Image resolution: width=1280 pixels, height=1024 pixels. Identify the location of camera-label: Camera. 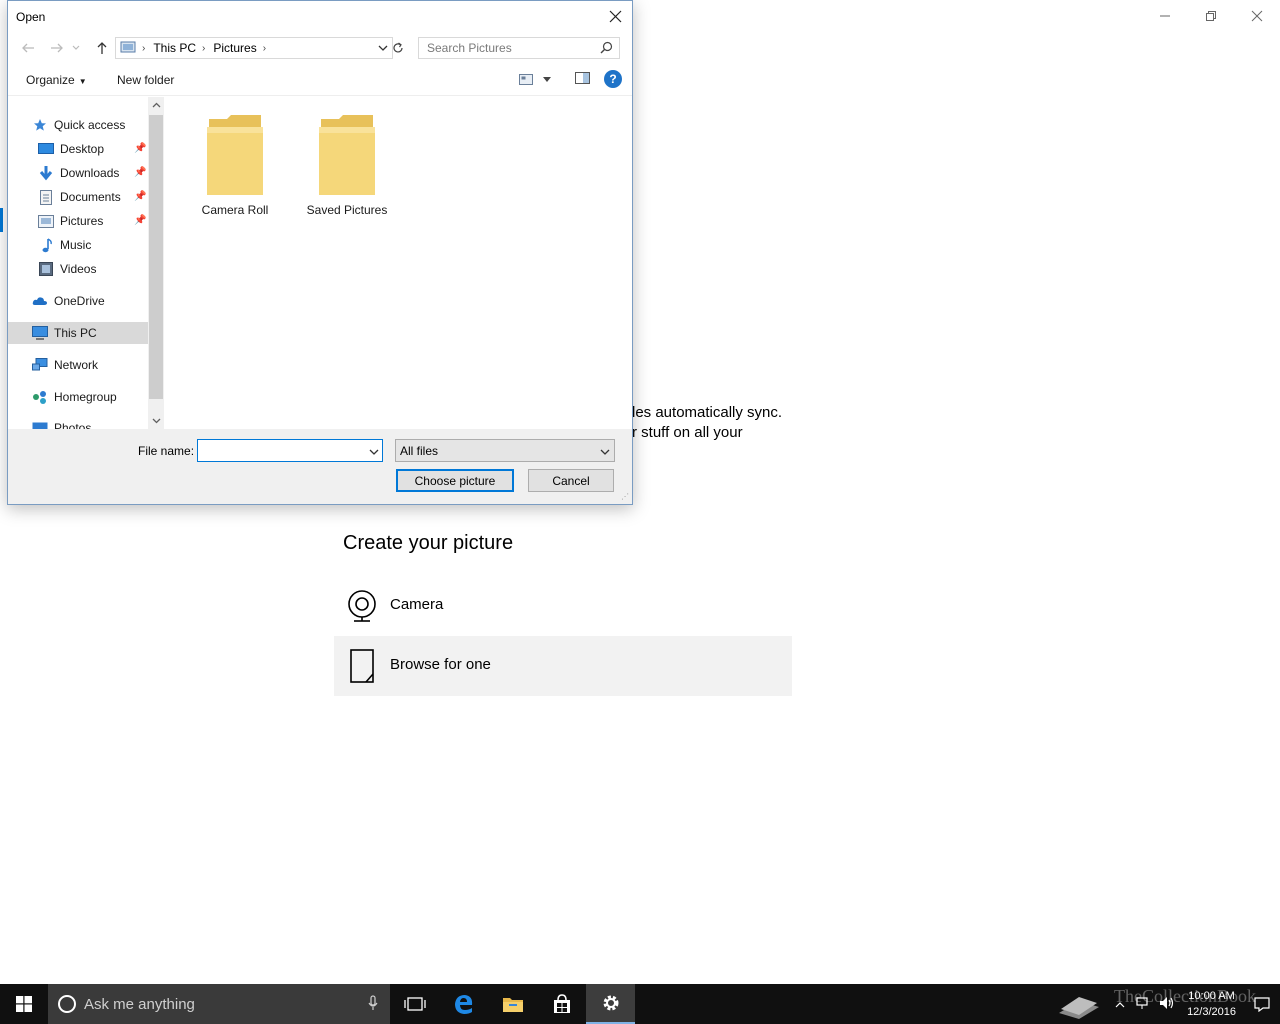
(417, 604).